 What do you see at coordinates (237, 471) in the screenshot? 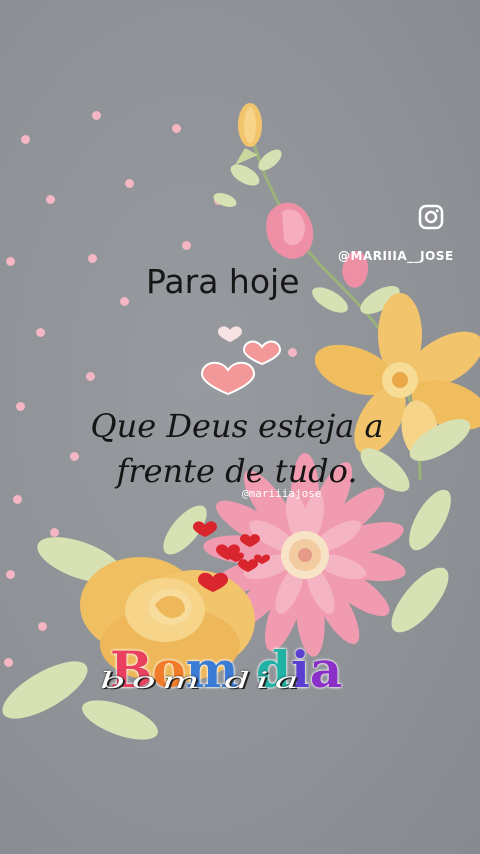
I see `message-line-2: frente de tudo.` at bounding box center [237, 471].